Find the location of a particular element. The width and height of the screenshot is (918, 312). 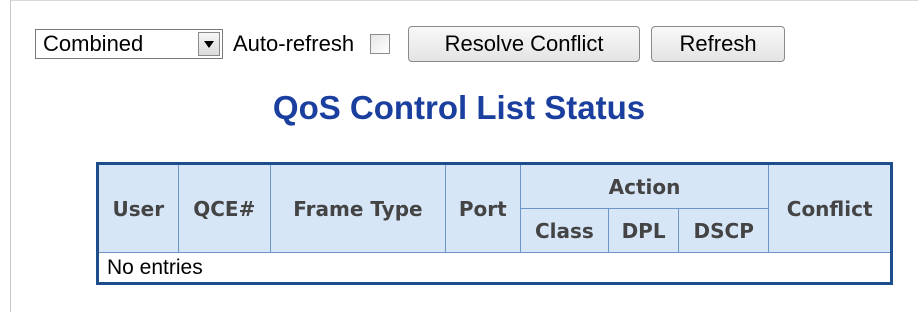

resolve-conflict-button: Resolve Conflict is located at coordinates (524, 44).